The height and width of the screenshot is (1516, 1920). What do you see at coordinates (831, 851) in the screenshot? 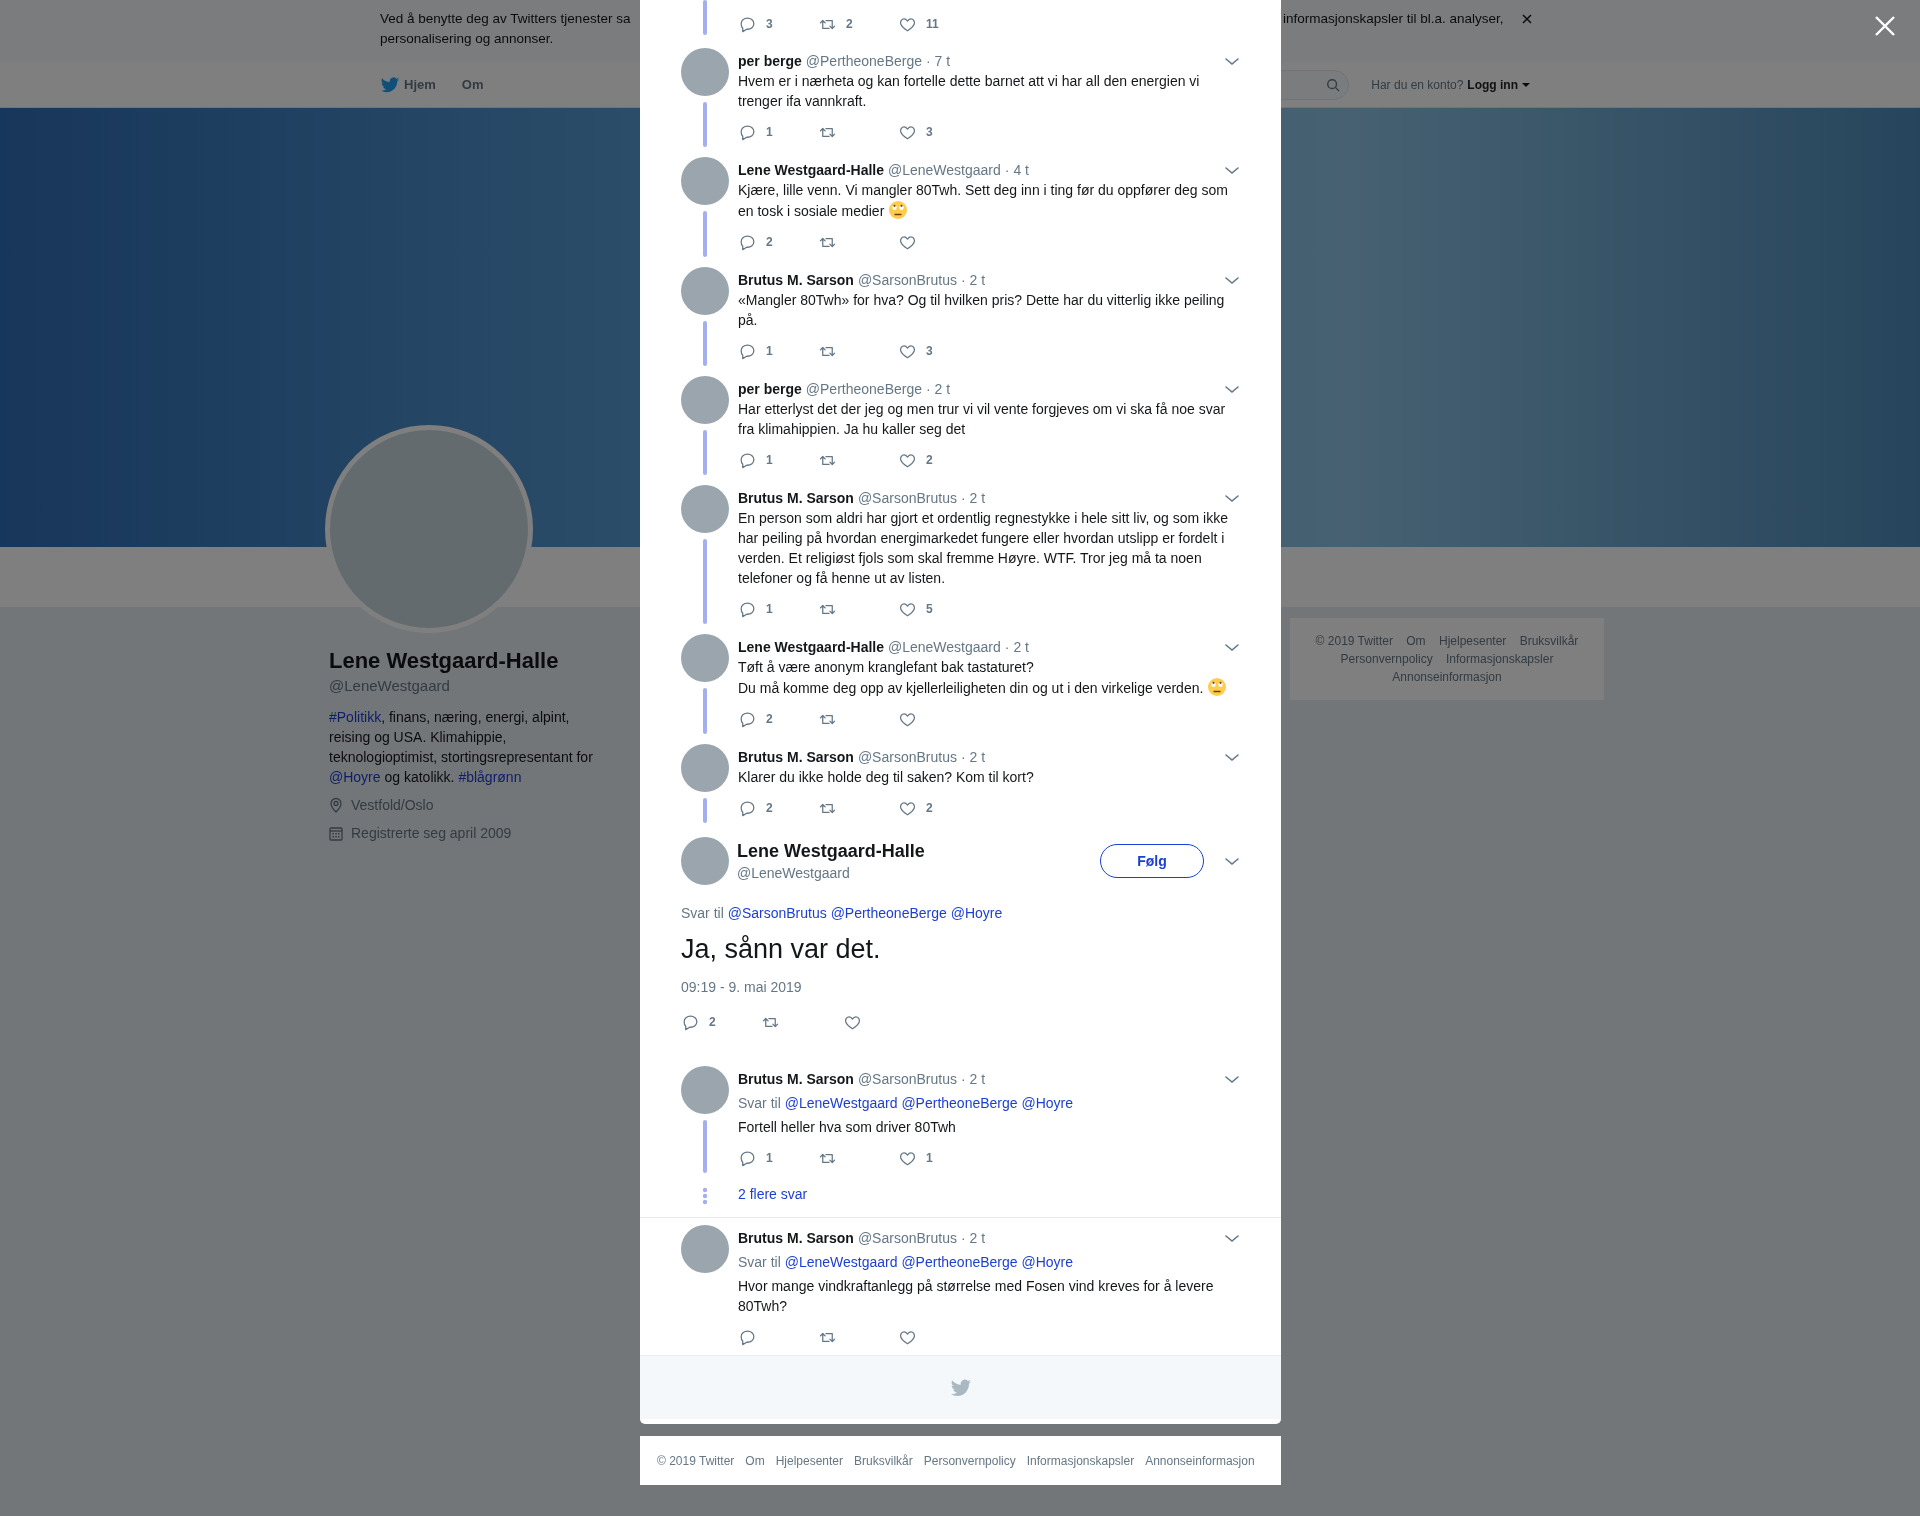
I see `tweet-author: Lene Westgaard-Halle` at bounding box center [831, 851].